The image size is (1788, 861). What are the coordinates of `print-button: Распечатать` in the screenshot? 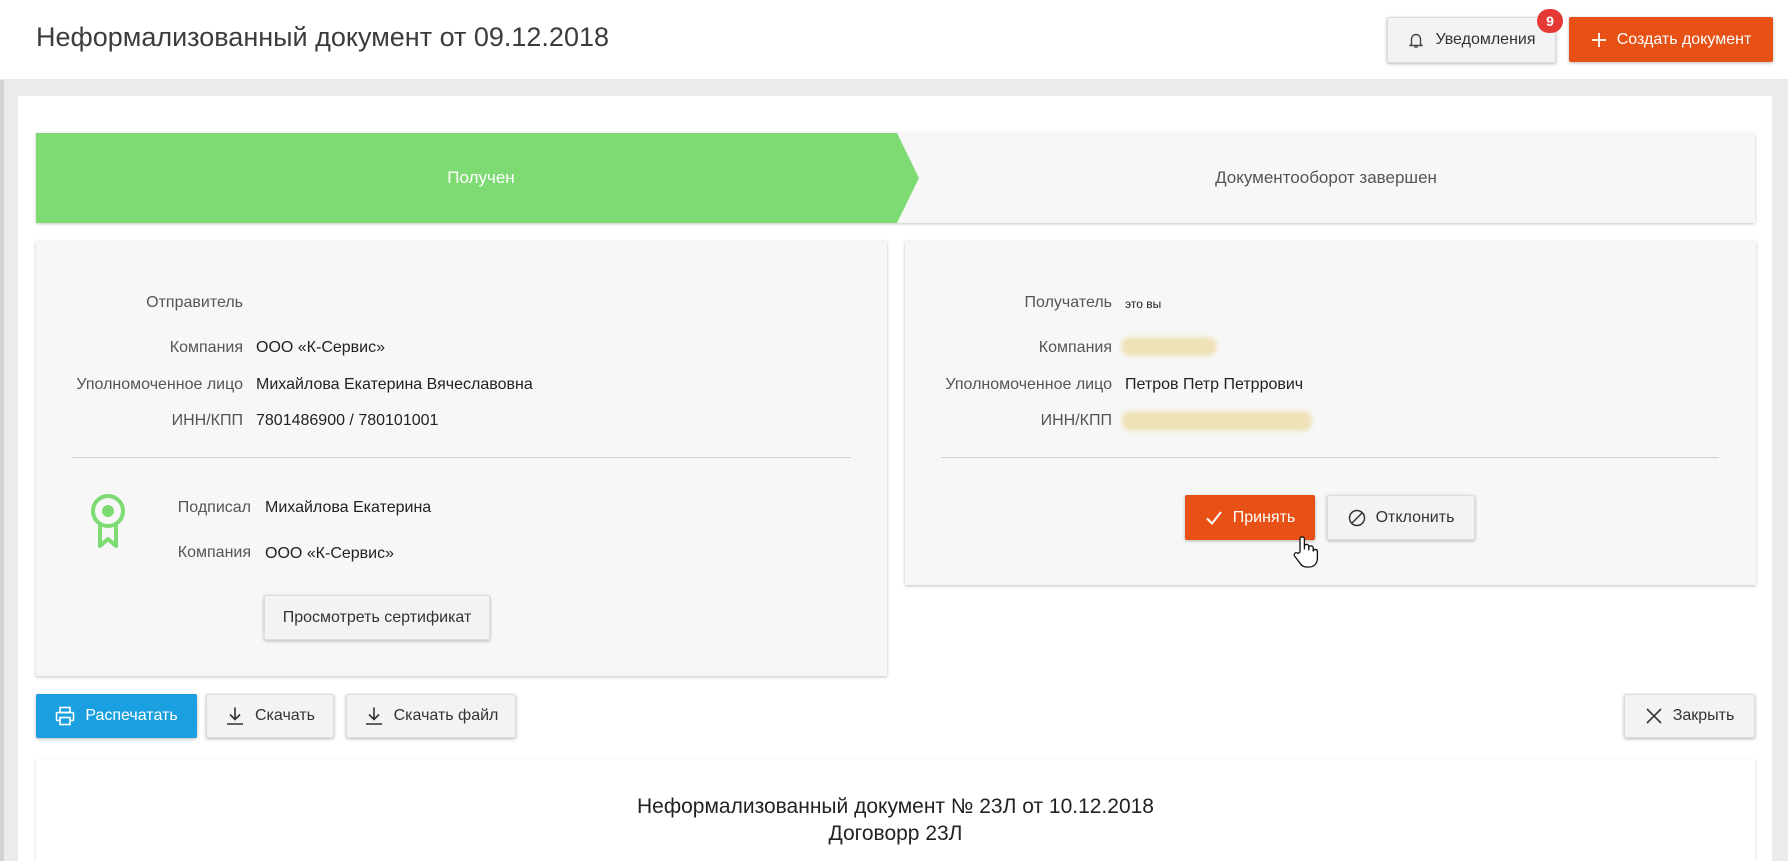 It's located at (116, 716).